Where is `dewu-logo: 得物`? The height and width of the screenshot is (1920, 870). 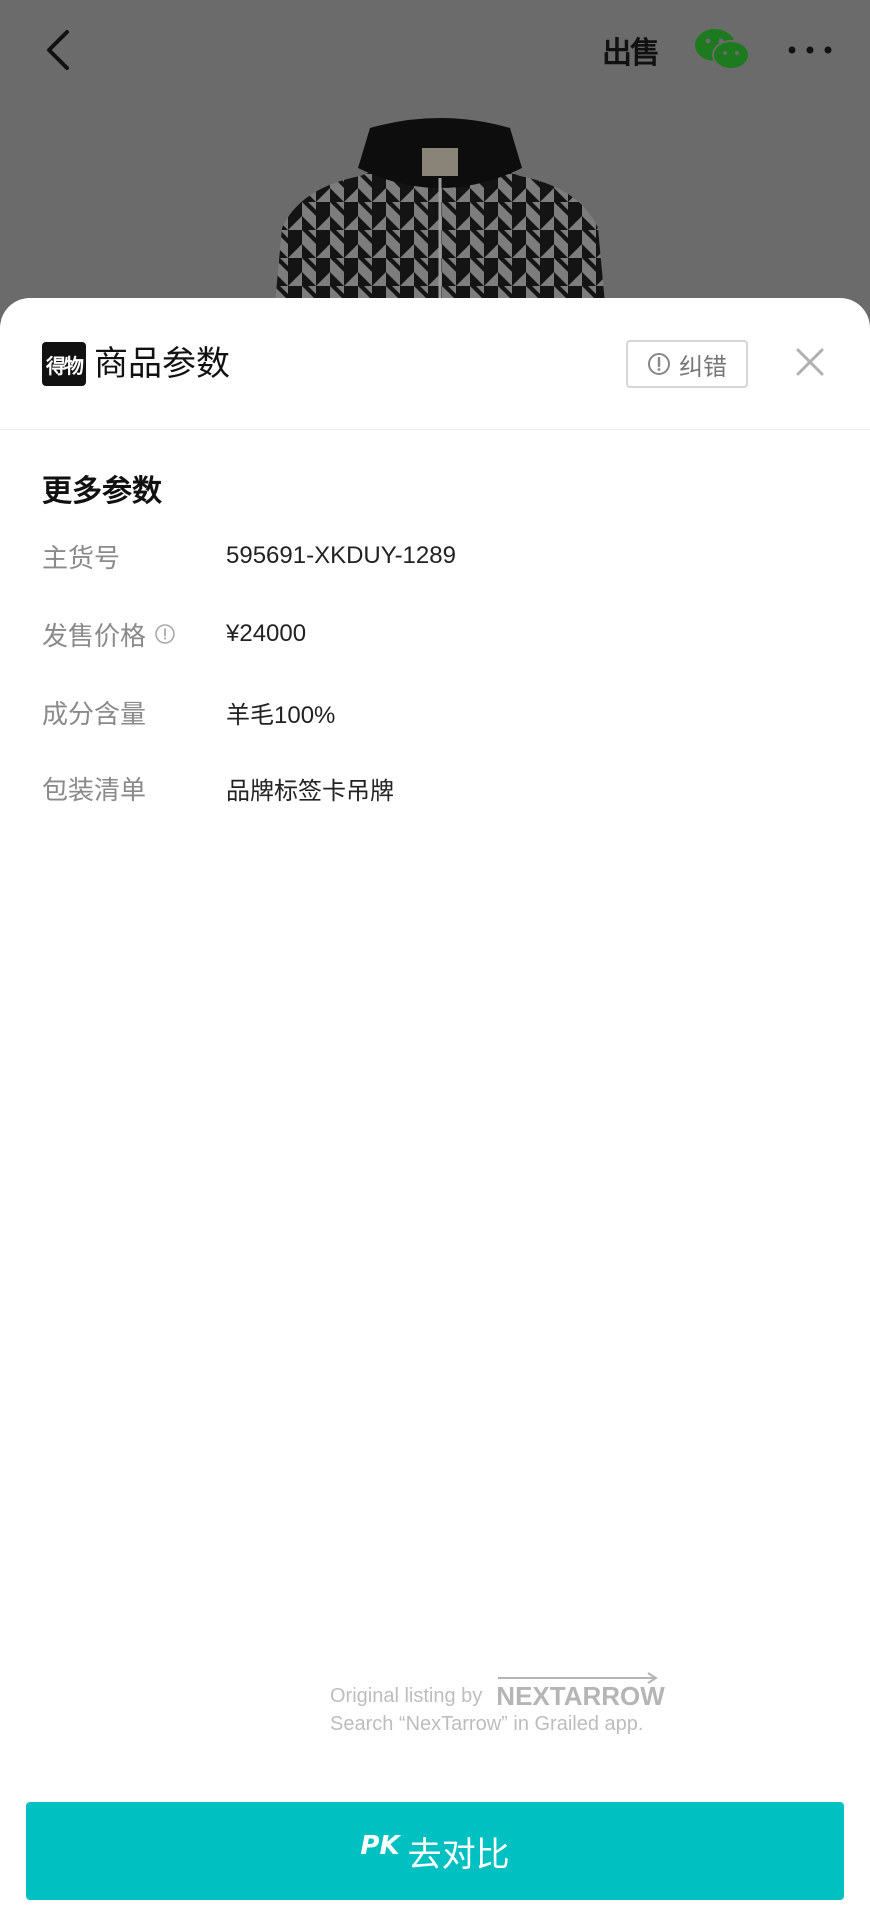
dewu-logo: 得物 is located at coordinates (64, 364).